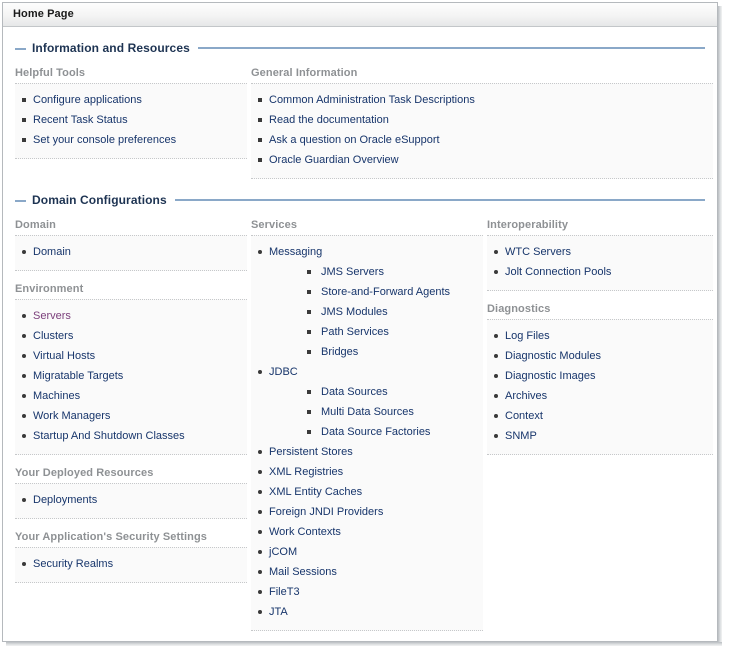  What do you see at coordinates (352, 272) in the screenshot?
I see `link-jms-servers: JMS Servers` at bounding box center [352, 272].